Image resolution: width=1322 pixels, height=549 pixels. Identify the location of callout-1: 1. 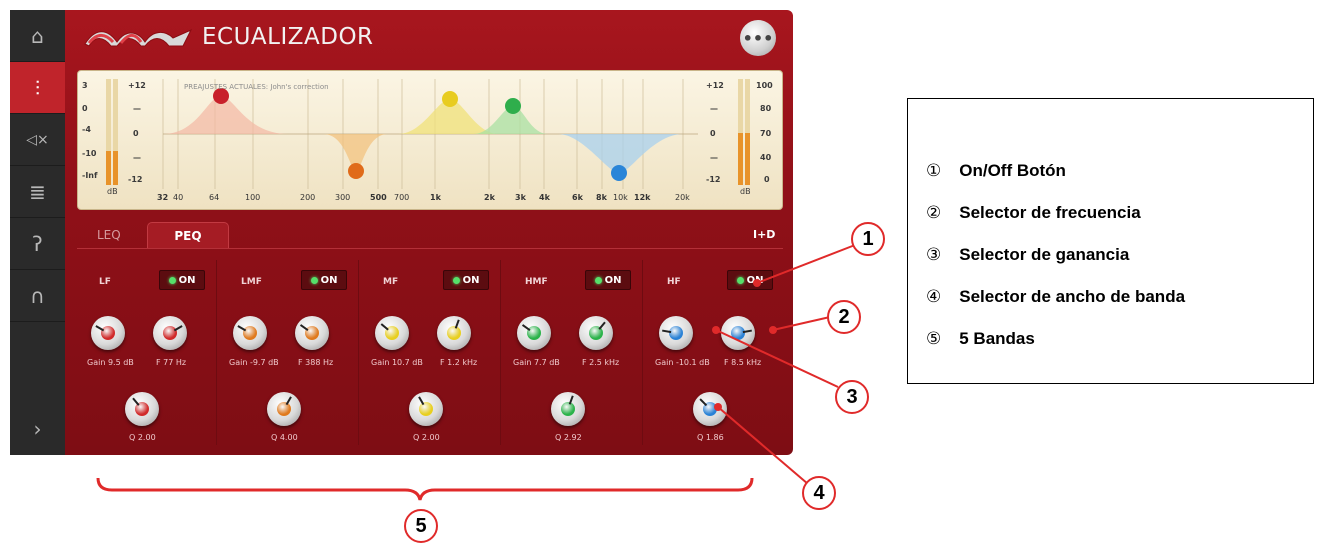
(868, 239).